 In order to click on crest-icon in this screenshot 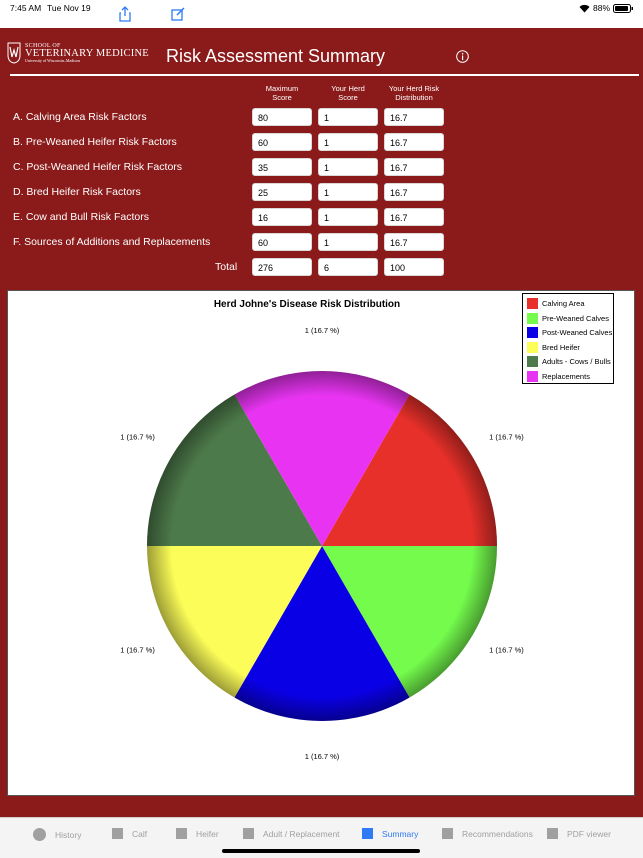, I will do `click(14, 53)`.